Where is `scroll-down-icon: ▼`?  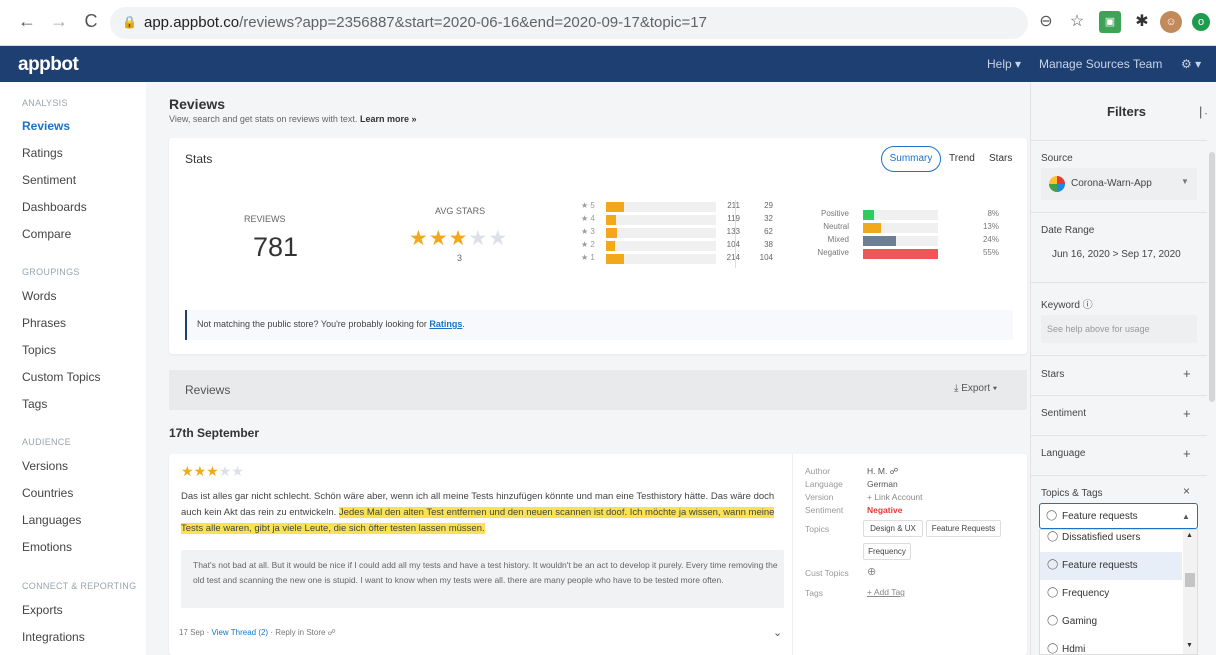
scroll-down-icon: ▼ is located at coordinates (1189, 645).